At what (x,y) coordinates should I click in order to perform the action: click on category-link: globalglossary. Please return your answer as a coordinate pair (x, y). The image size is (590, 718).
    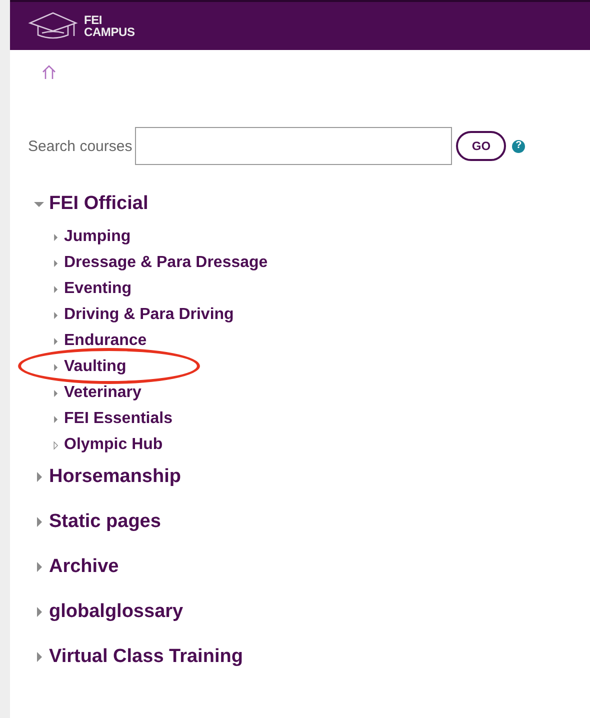
    Looking at the image, I should click on (116, 612).